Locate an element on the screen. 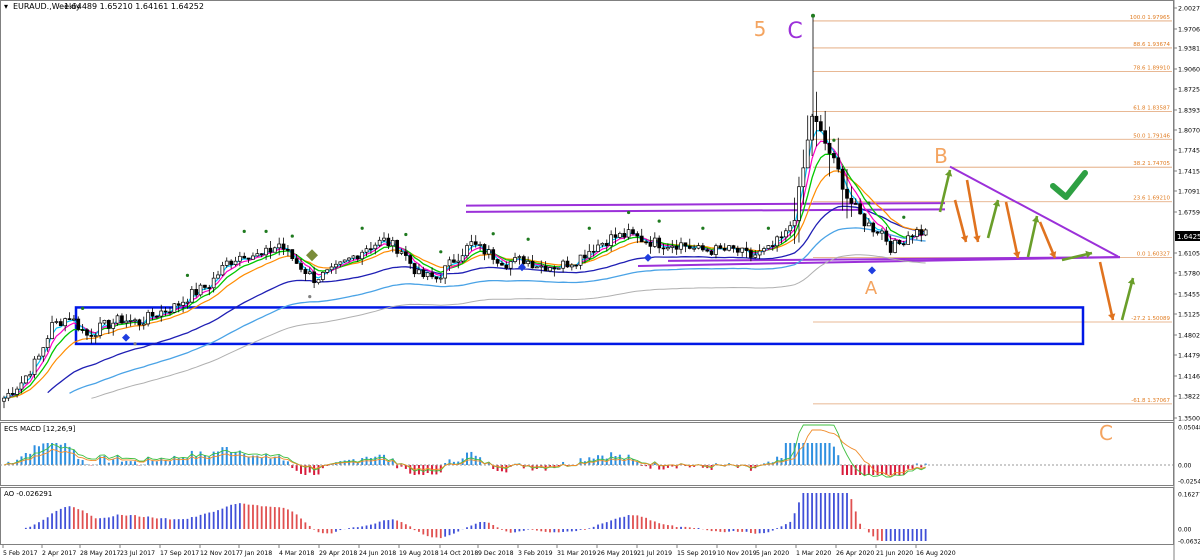 This screenshot has height=560, width=1200. time-tick-label: 28 May 2017 is located at coordinates (100, 553).